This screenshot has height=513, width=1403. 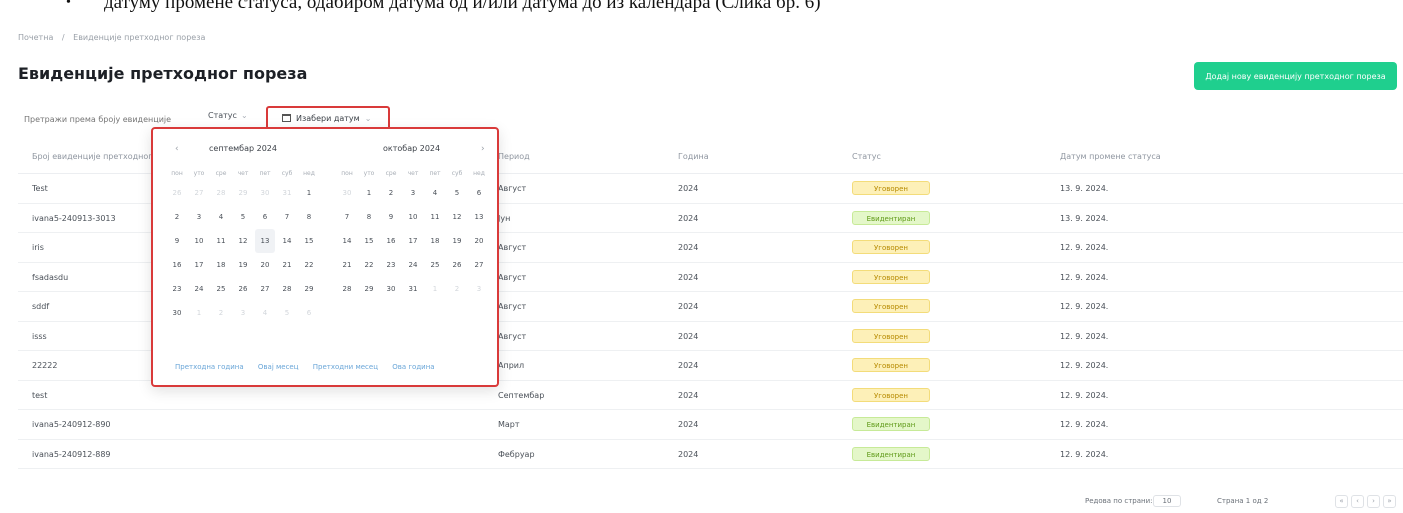 What do you see at coordinates (483, 149) in the screenshot?
I see `next-month-button: ›` at bounding box center [483, 149].